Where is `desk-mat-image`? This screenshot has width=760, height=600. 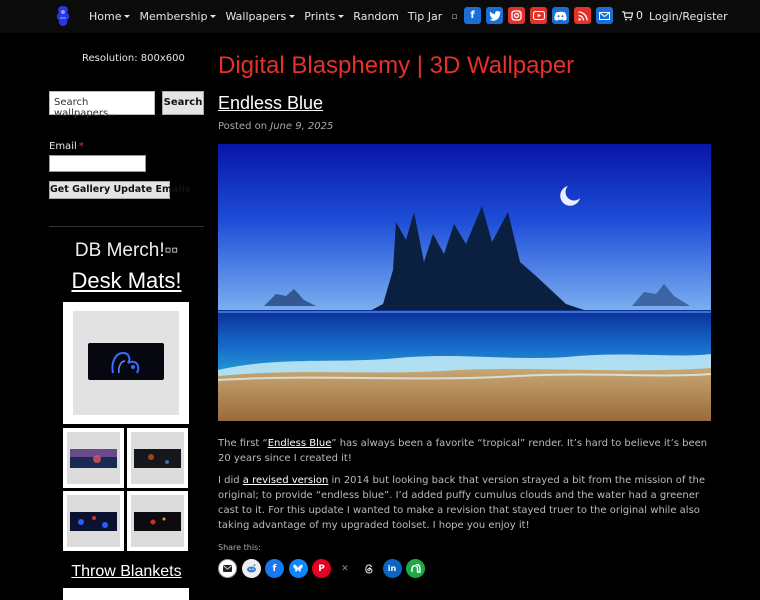
desk-mat-image is located at coordinates (126, 361).